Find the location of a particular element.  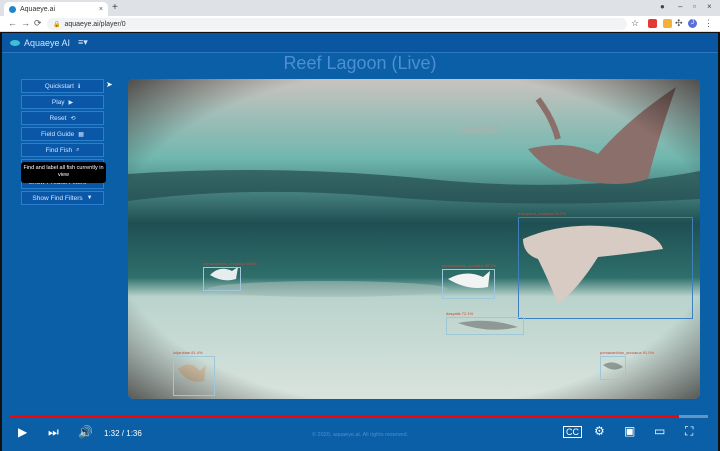

url-text: aquaeye.ai/player/0 is located at coordinates (95, 24).